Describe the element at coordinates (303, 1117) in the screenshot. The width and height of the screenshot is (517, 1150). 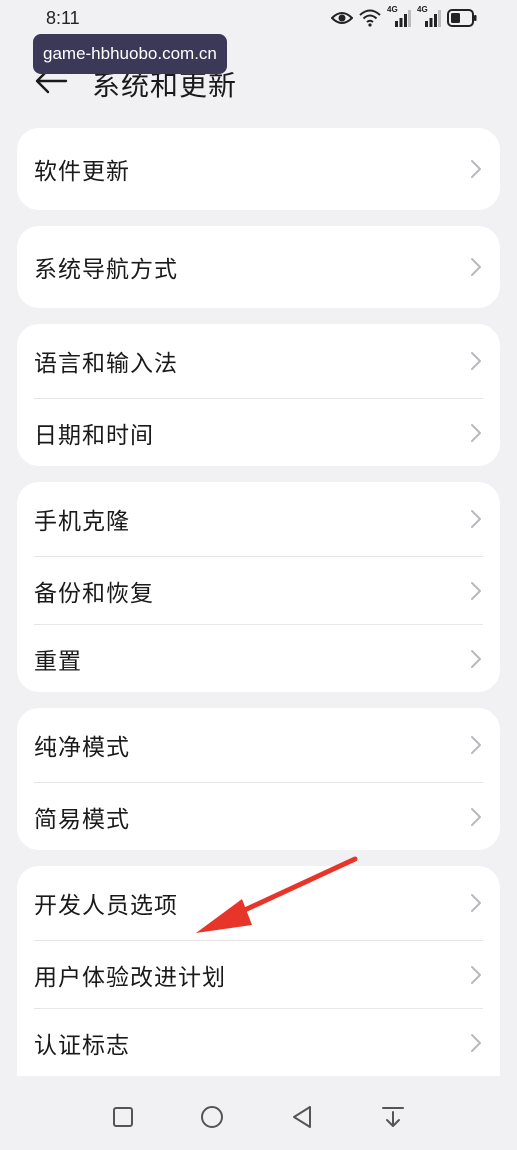
I see `triangle-back-icon` at that location.